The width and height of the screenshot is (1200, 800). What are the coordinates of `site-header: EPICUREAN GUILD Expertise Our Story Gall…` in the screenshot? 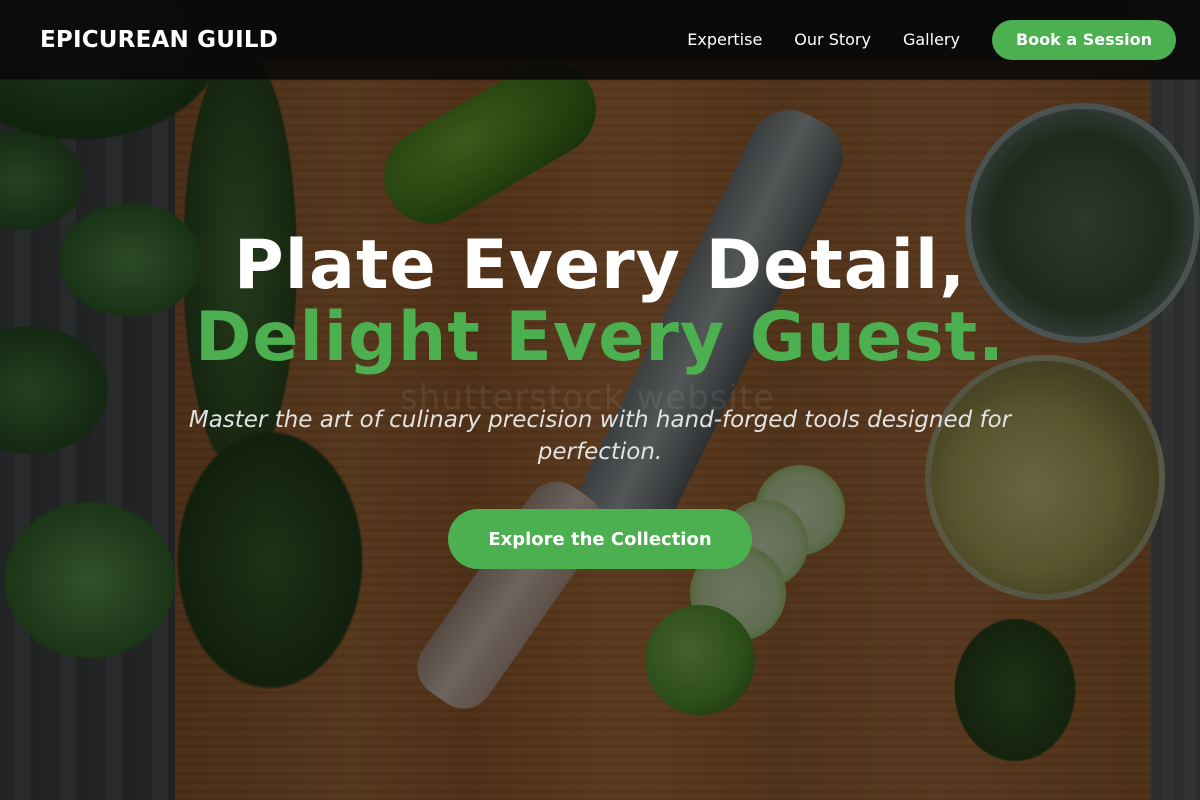 It's located at (600, 40).